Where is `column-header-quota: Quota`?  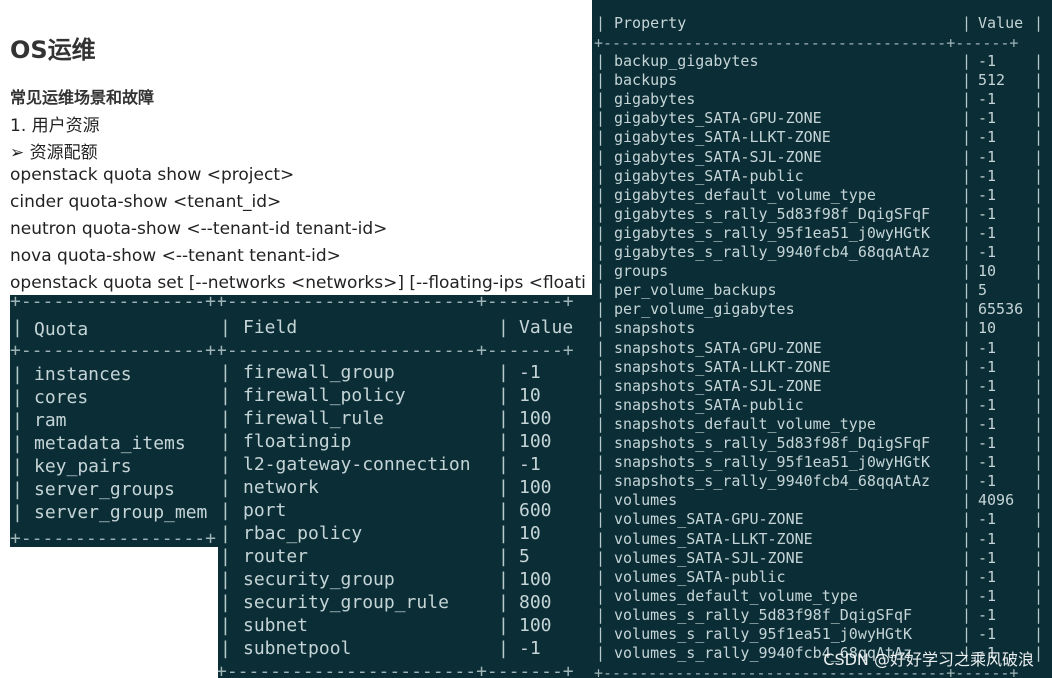 column-header-quota: Quota is located at coordinates (61, 329).